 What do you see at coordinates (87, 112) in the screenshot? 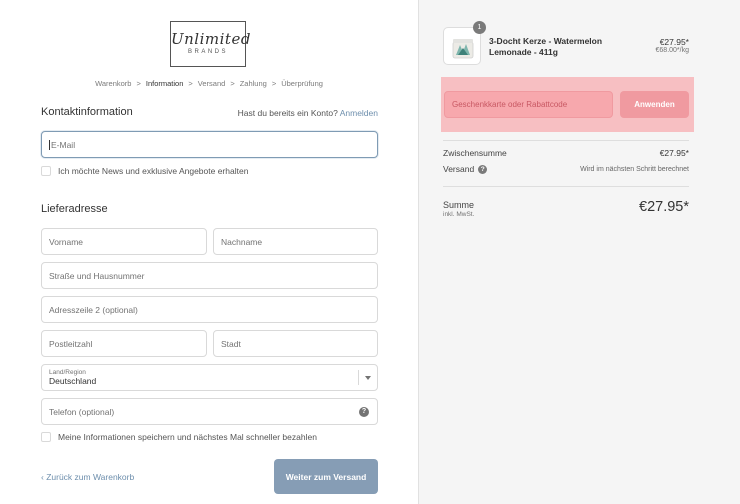
I see `contact-heading: Kontaktinformation` at bounding box center [87, 112].